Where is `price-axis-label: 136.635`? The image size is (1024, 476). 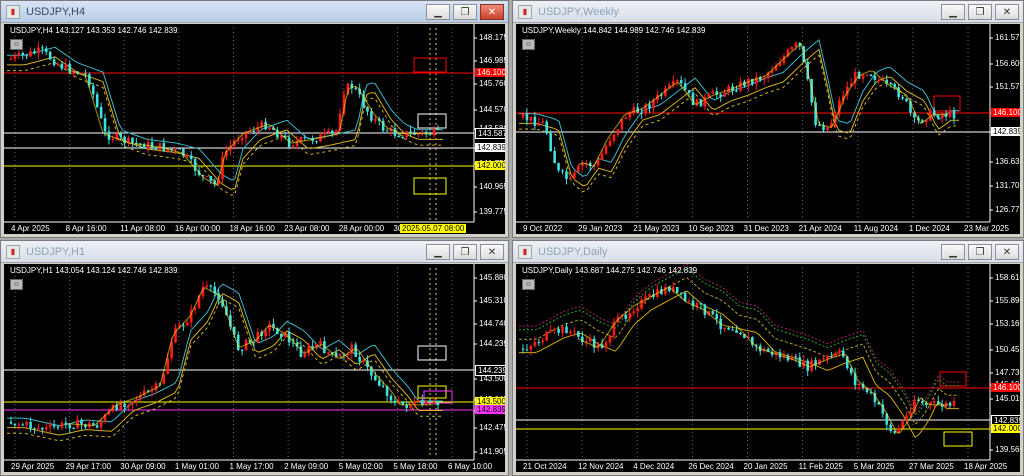
price-axis-label: 136.635 is located at coordinates (1007, 161).